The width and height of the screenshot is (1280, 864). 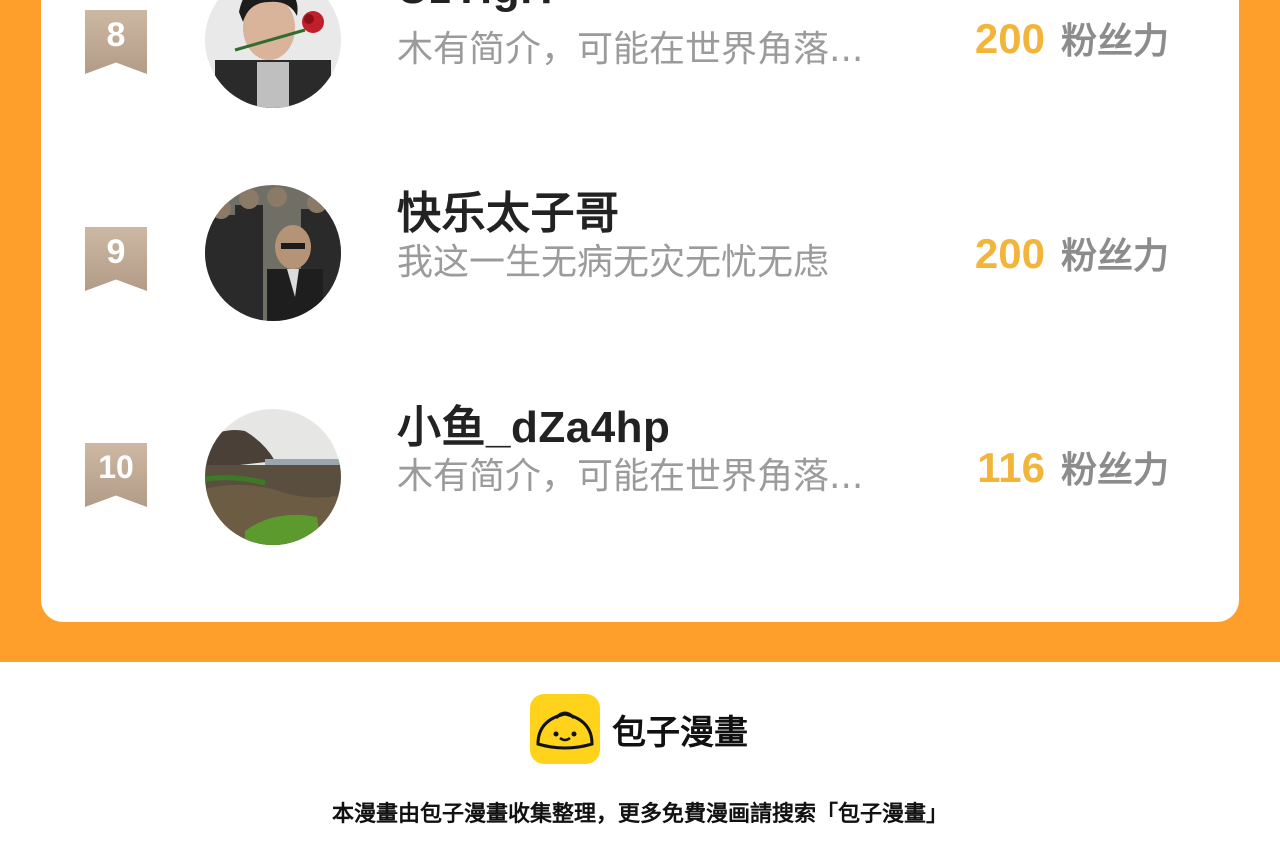 I want to click on fans-power: 116 粉丝力, so click(x=1073, y=467).